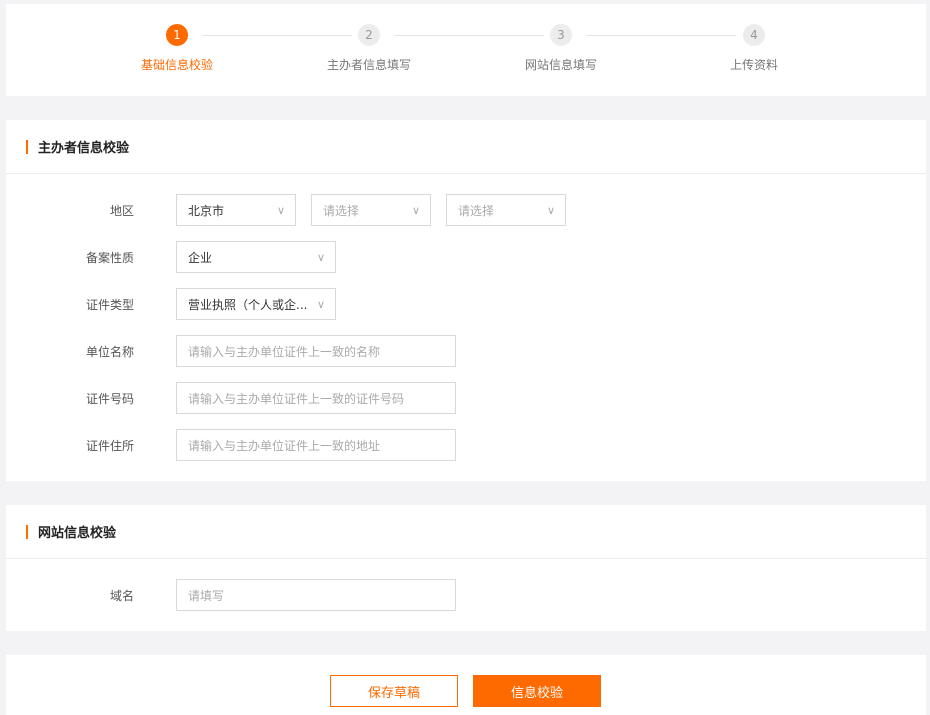 This screenshot has height=715, width=930. Describe the element at coordinates (754, 35) in the screenshot. I see `step-number: 4` at that location.